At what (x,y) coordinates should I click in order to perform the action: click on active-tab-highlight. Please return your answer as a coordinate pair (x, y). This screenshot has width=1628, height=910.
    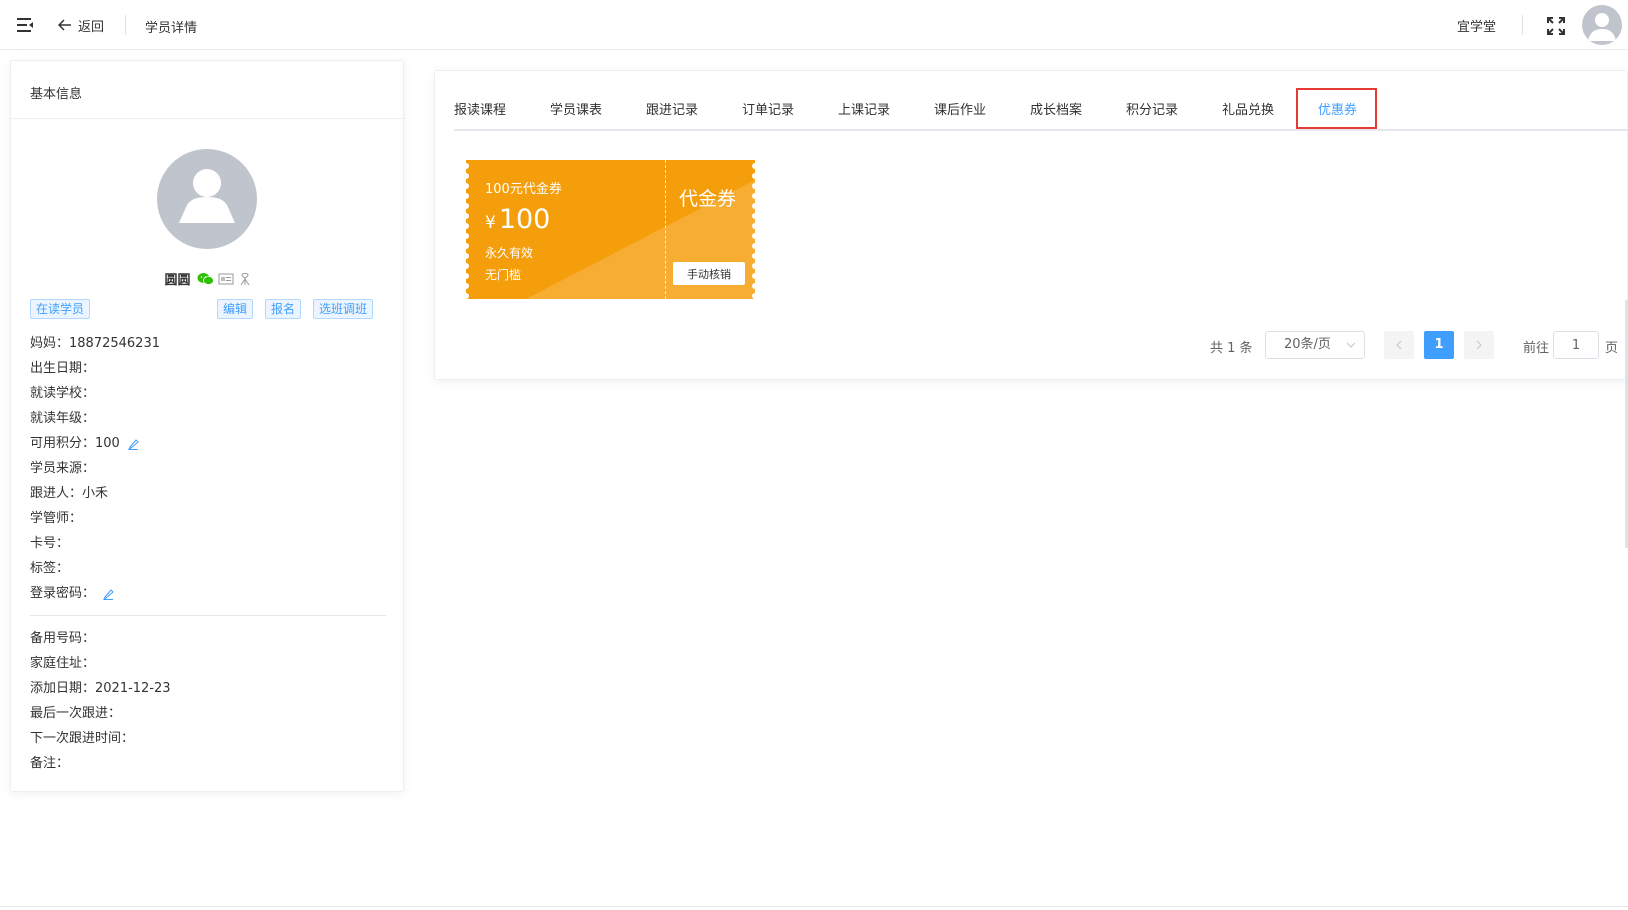
    Looking at the image, I should click on (1336, 108).